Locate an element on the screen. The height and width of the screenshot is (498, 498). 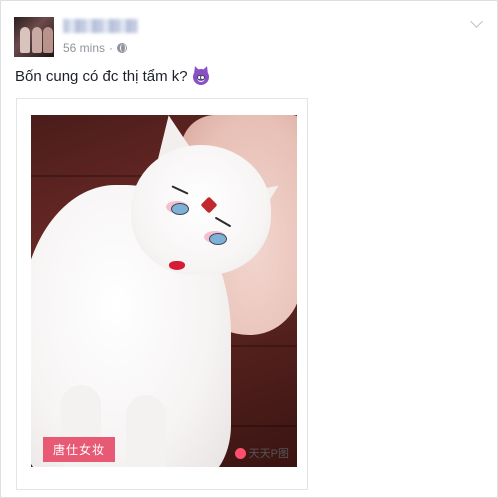
post-timestamp: 56 mins is located at coordinates (84, 48).